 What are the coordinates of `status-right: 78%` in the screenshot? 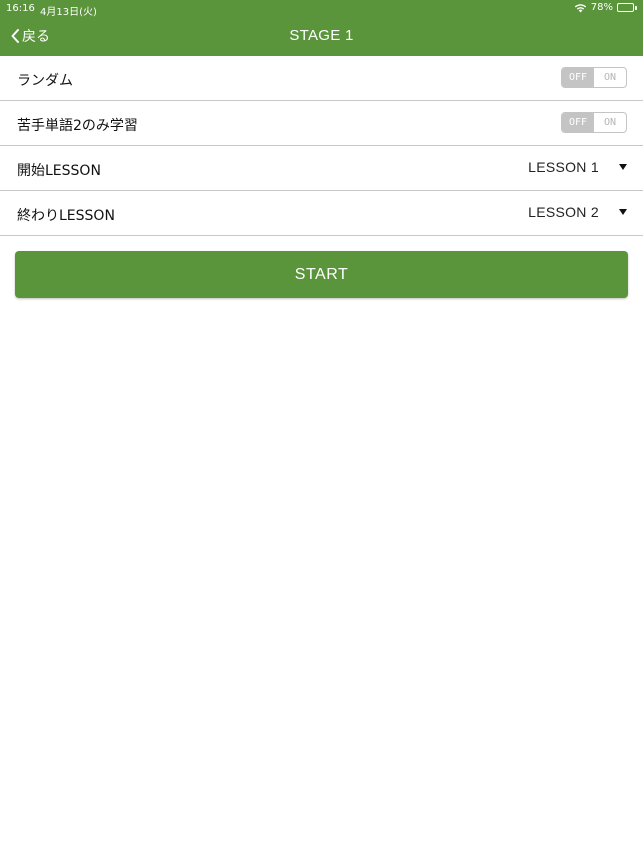 It's located at (605, 7).